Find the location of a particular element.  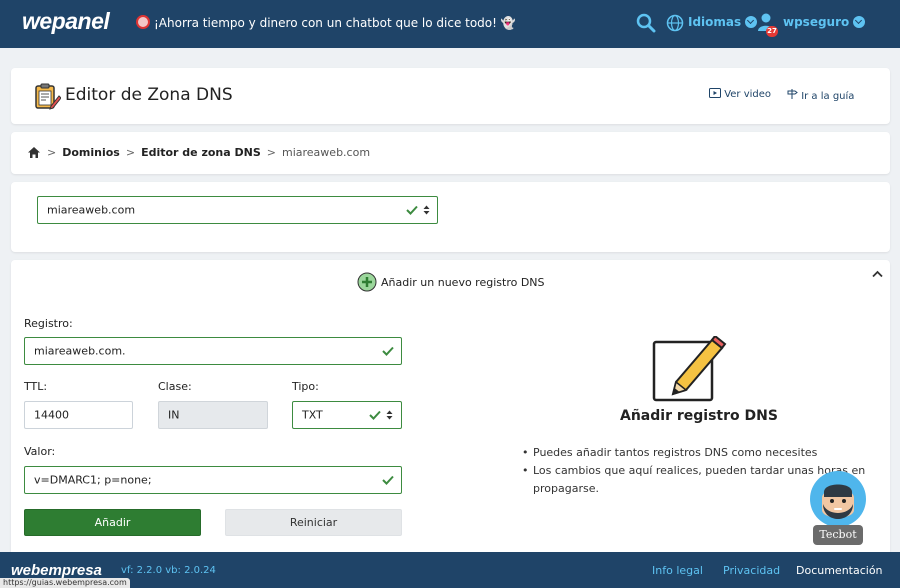

registro-label: Registro: is located at coordinates (48, 323).